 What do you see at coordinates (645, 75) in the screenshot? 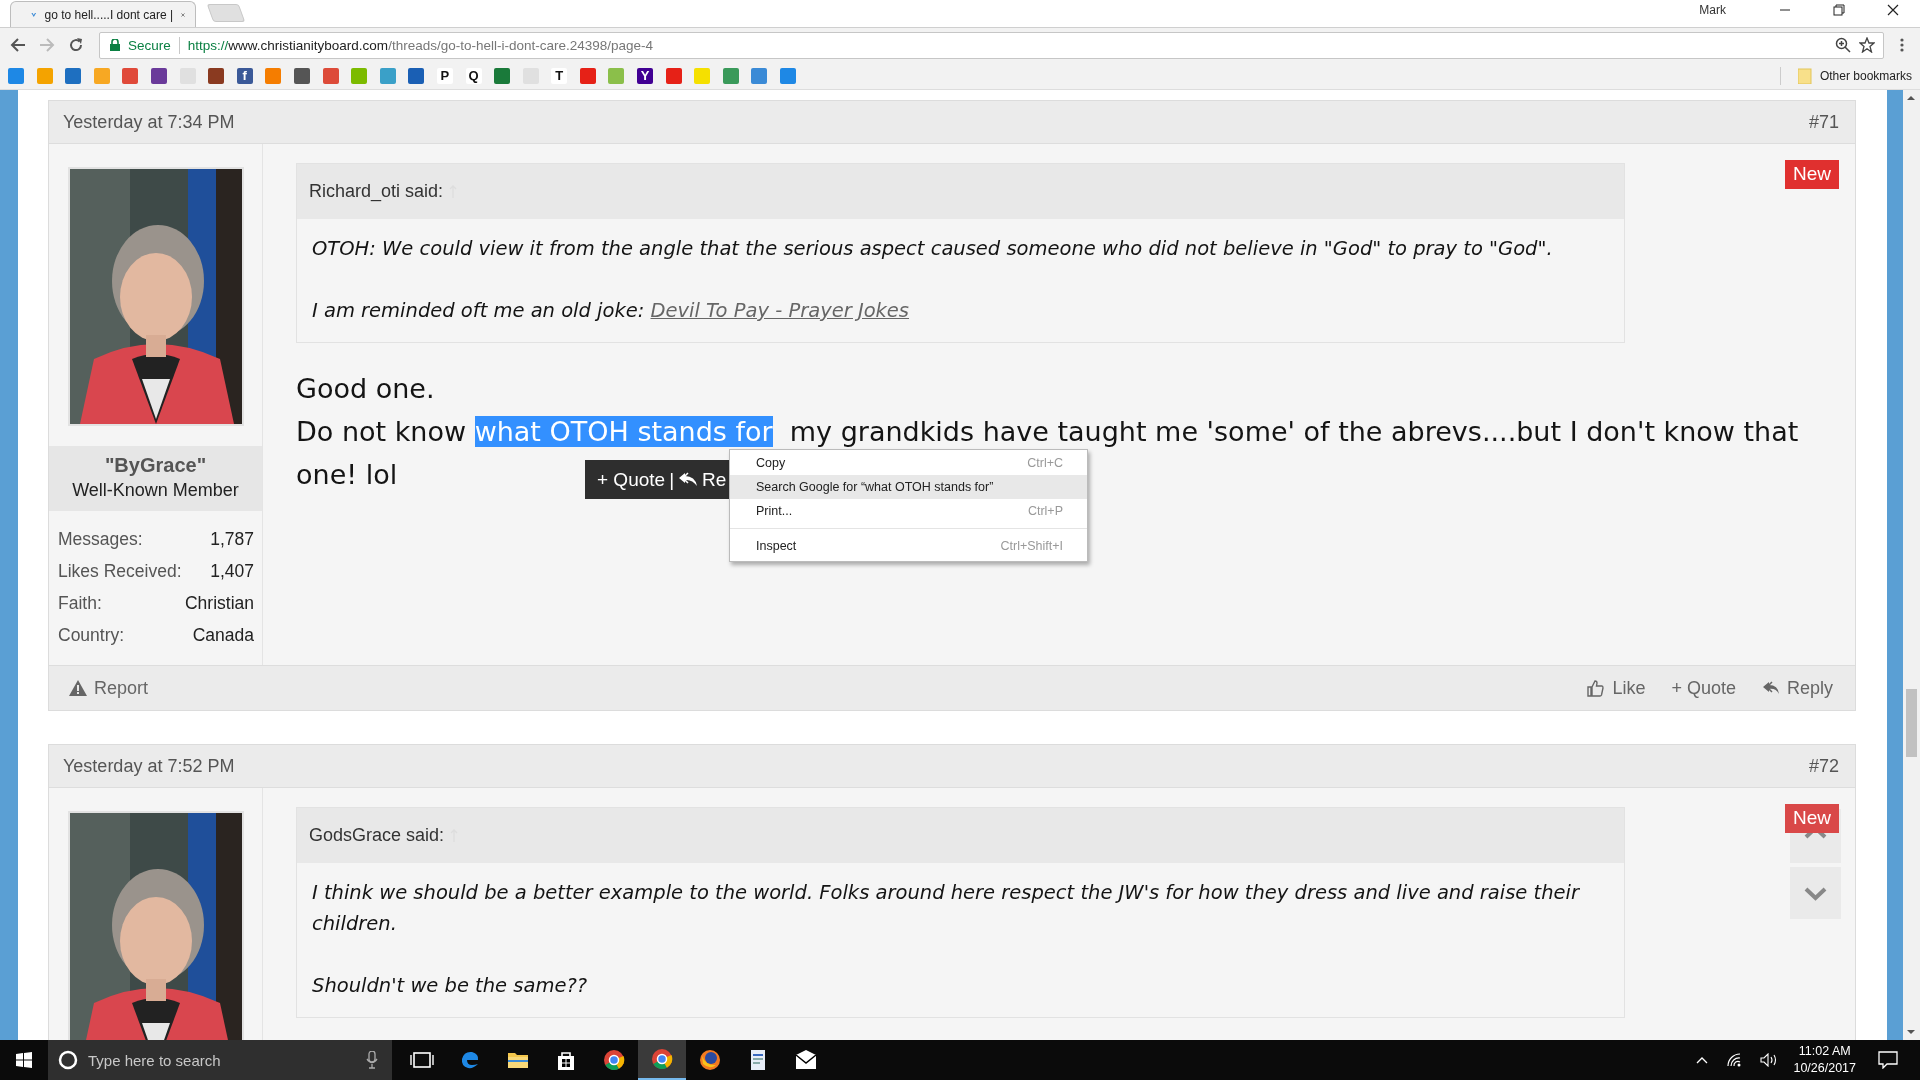
I see `bookmark-icon: Y` at bounding box center [645, 75].